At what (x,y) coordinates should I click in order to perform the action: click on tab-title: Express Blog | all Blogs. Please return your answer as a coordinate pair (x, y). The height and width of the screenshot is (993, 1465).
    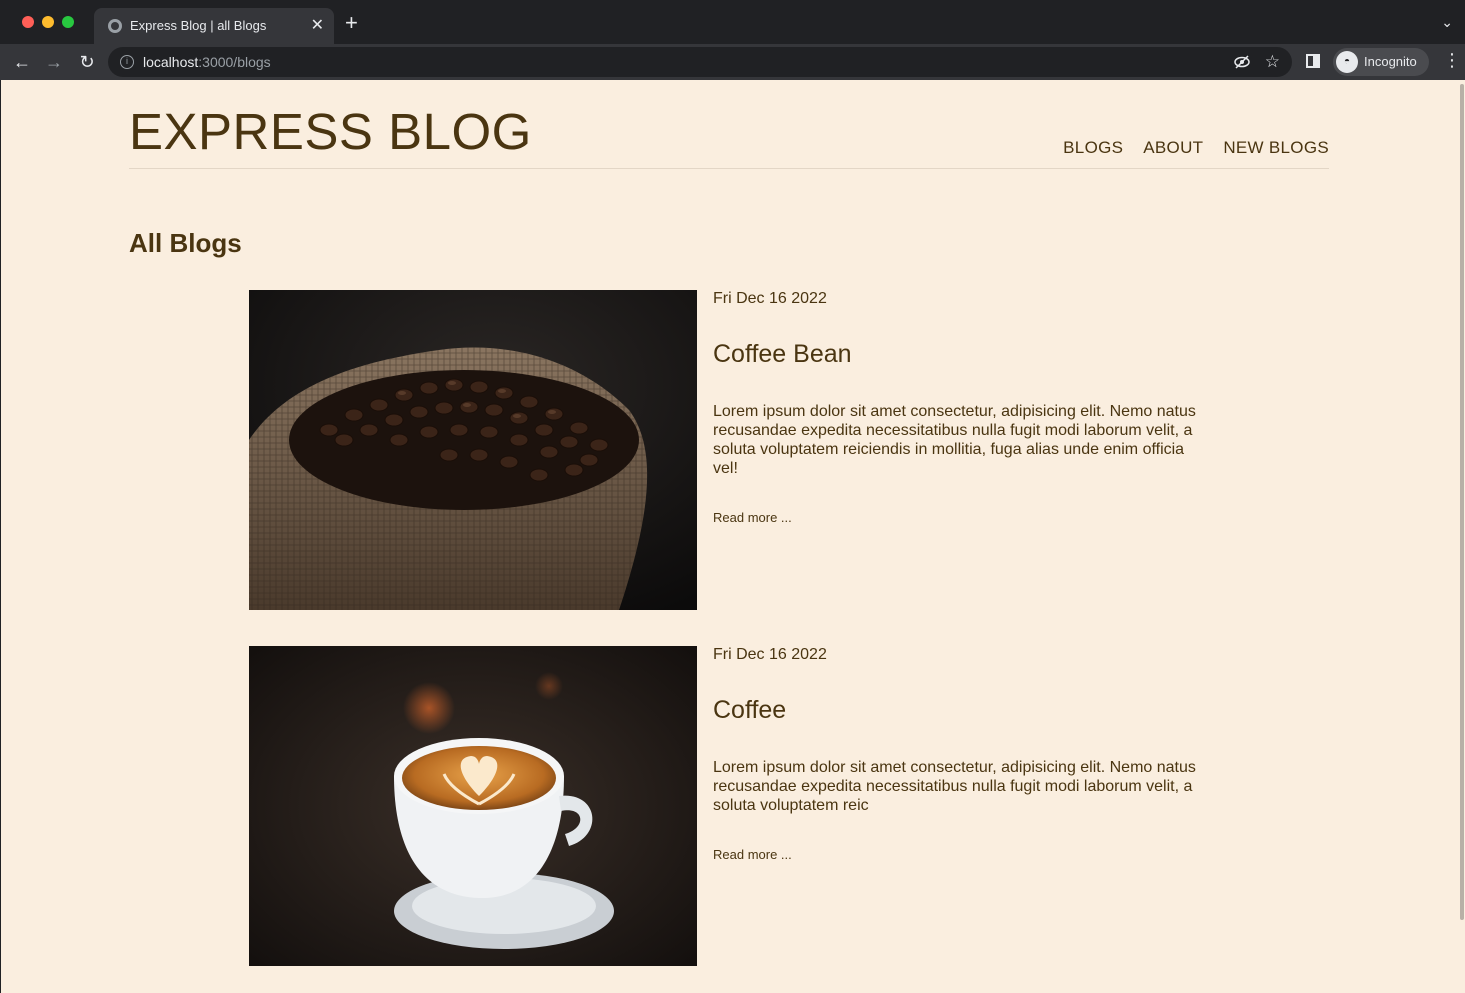
    Looking at the image, I should click on (198, 25).